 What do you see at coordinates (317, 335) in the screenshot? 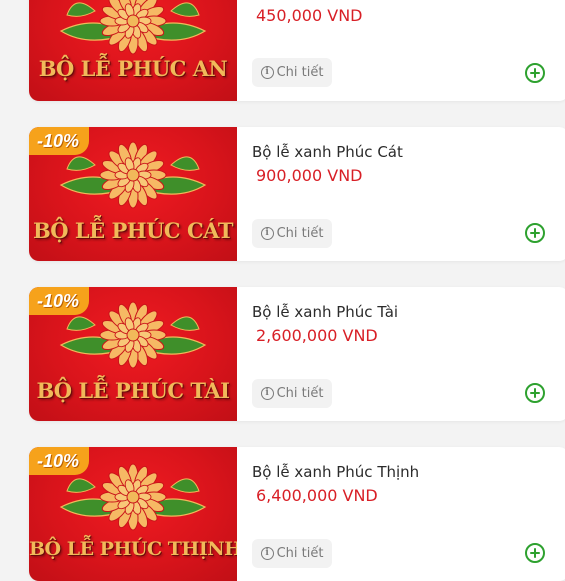
I see `product-price: 2,600,000 VND` at bounding box center [317, 335].